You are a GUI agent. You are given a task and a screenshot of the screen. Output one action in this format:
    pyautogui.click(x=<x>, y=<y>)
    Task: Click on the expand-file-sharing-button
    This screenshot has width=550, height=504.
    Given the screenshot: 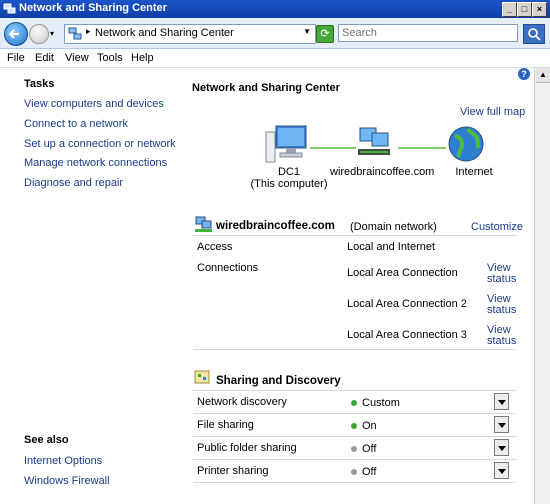 What is the action you would take?
    pyautogui.click(x=501, y=424)
    